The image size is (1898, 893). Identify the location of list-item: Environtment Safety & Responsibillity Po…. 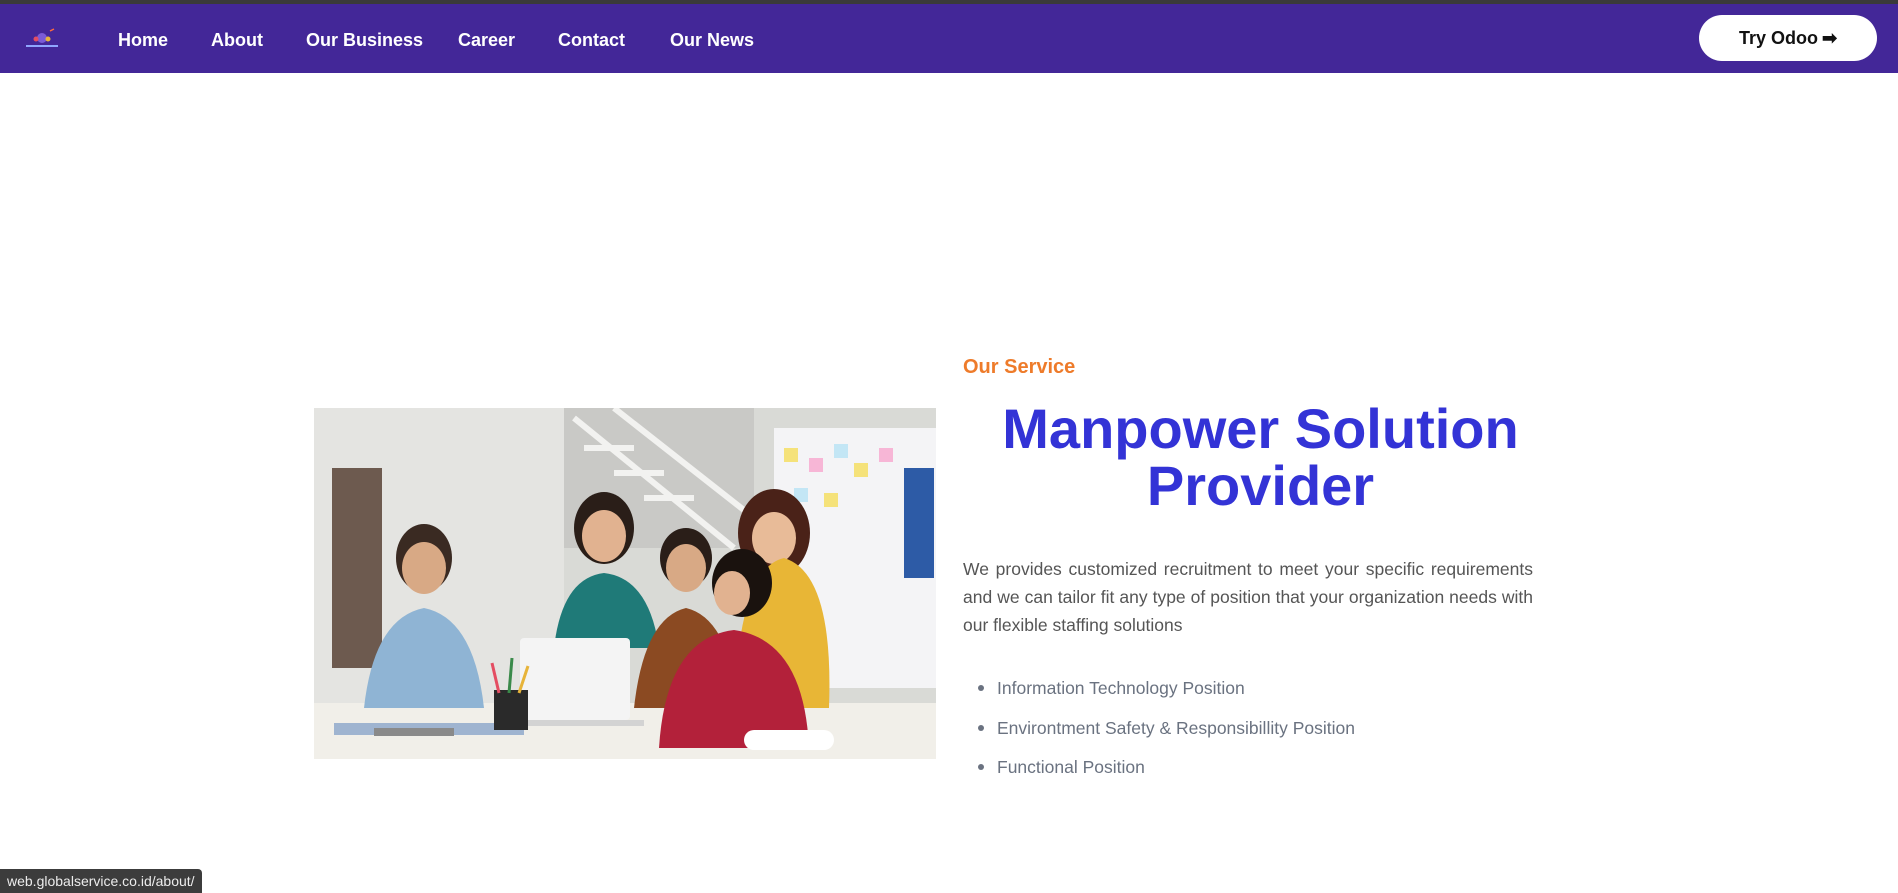
(1159, 734).